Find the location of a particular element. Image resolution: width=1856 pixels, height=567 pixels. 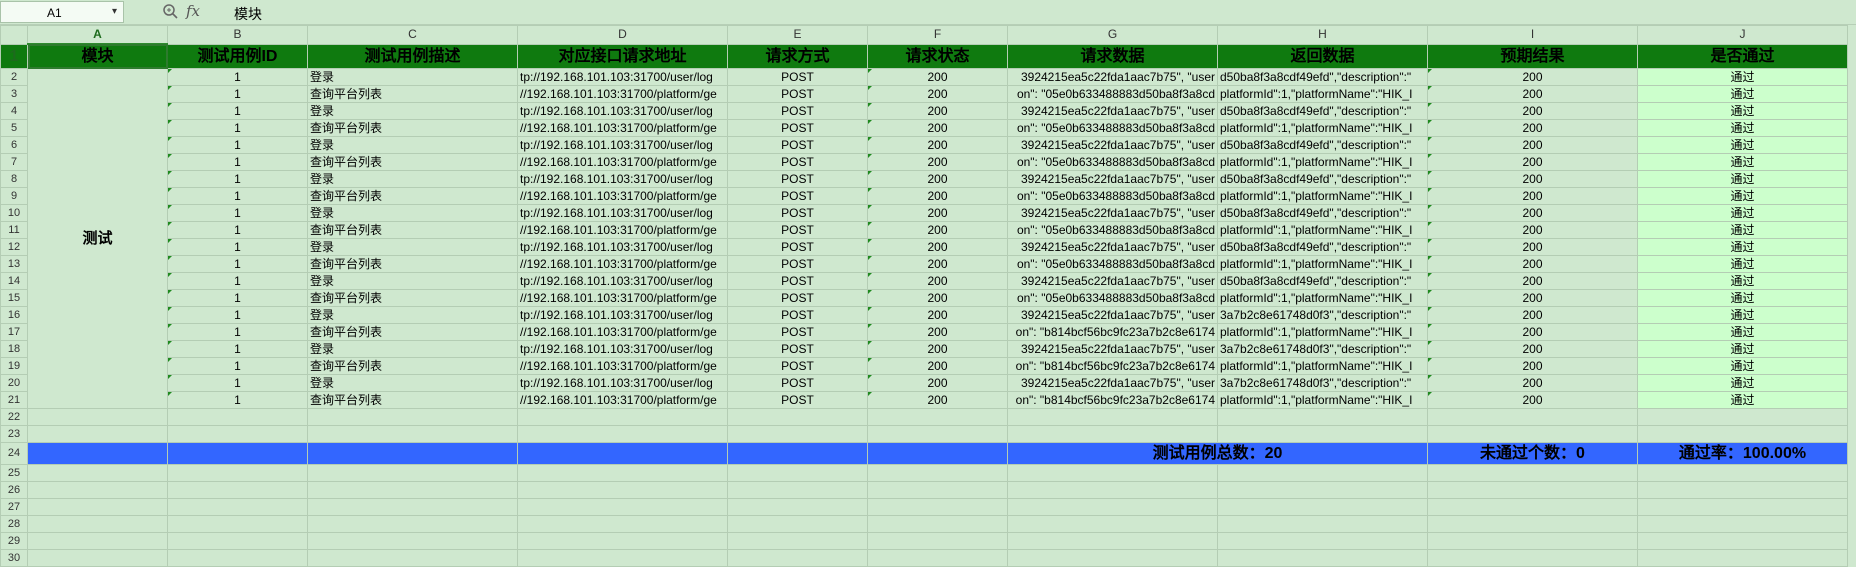

row-header: 7 is located at coordinates (14, 162).